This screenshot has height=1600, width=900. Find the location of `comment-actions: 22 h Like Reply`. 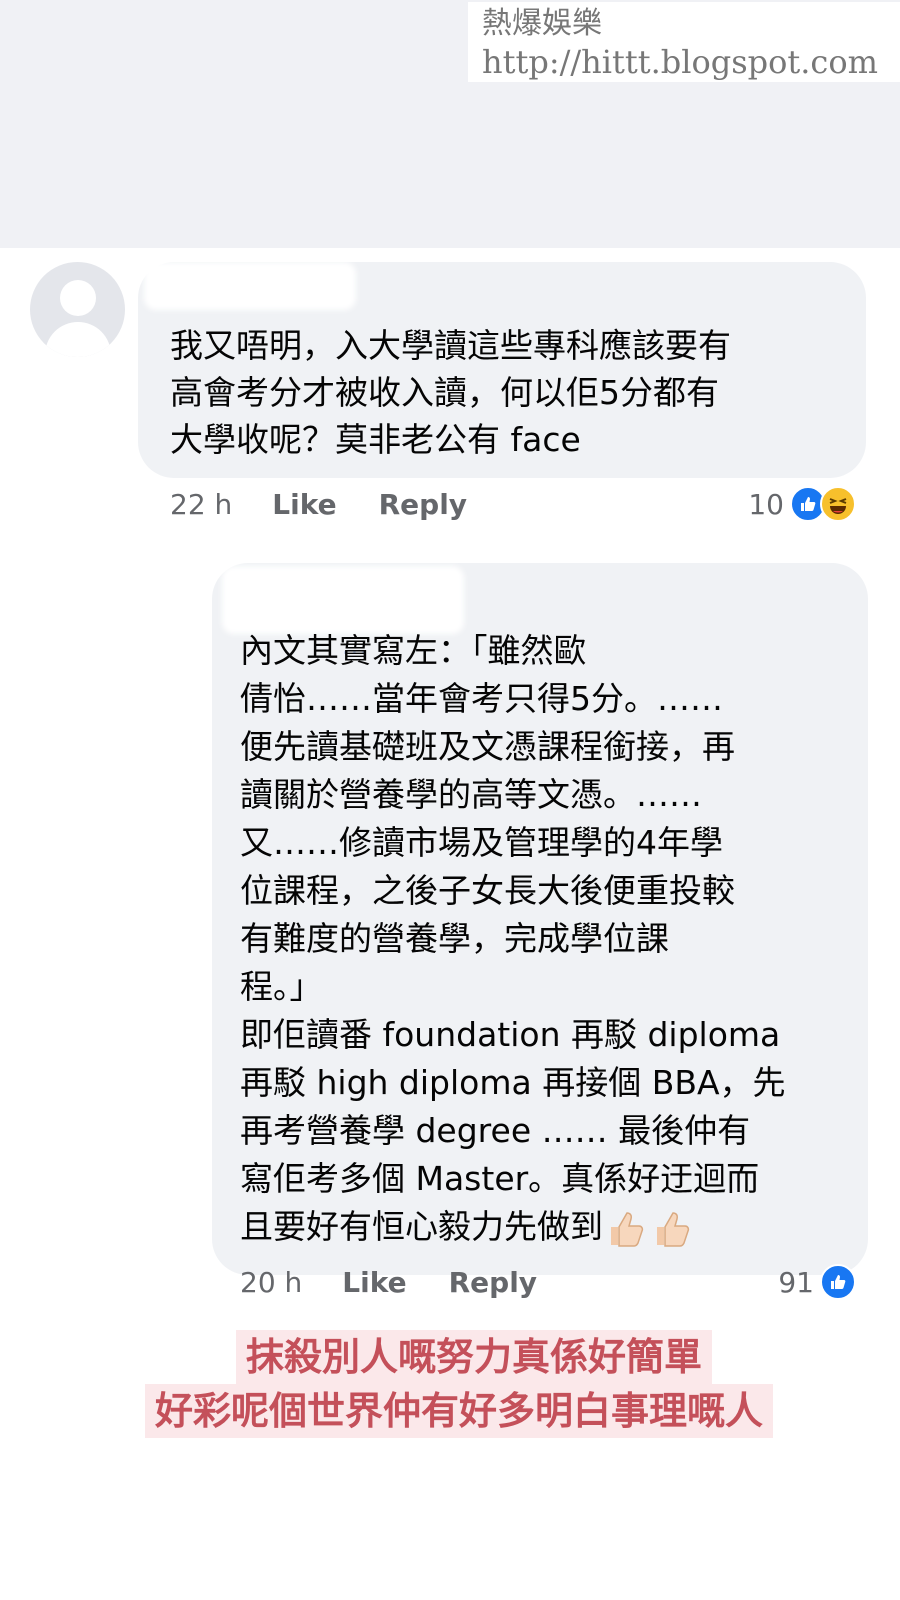

comment-actions: 22 h Like Reply is located at coordinates (318, 504).